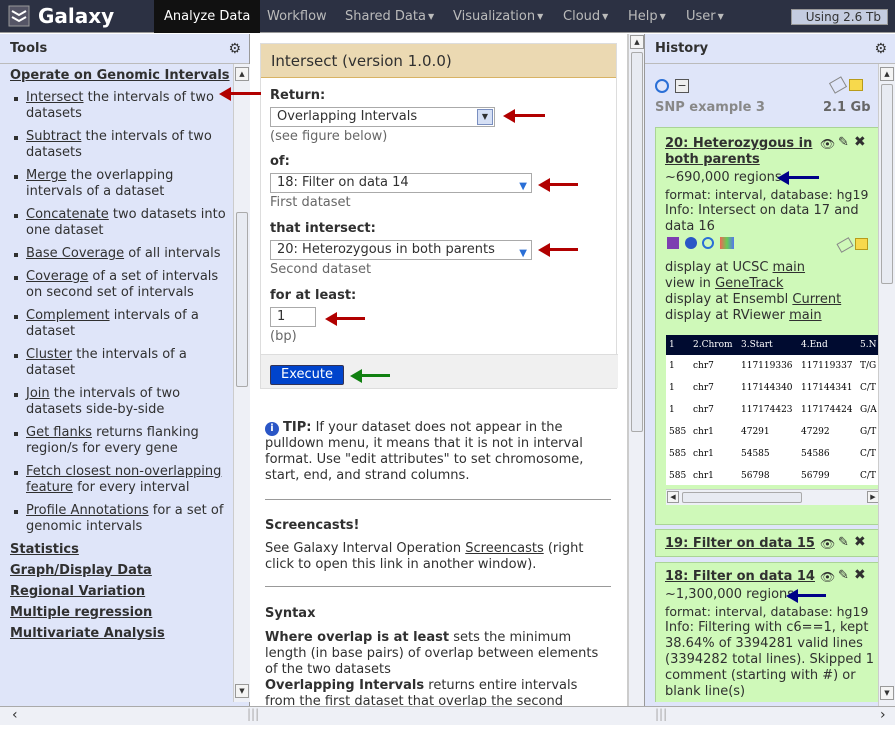  I want to click on quota-meter: Using 2.6 Tb, so click(839, 17).